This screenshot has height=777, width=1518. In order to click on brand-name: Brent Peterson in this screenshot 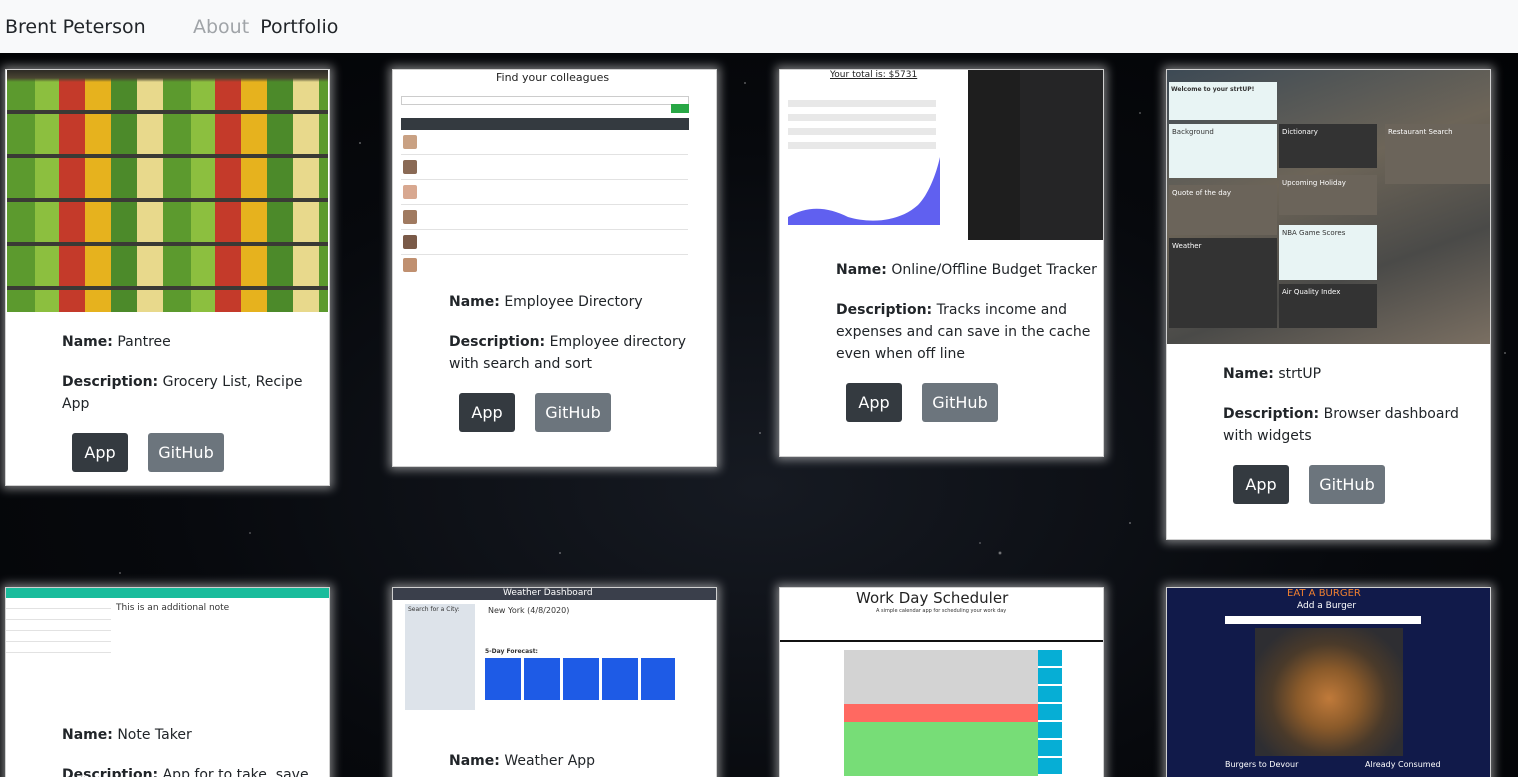, I will do `click(99, 27)`.